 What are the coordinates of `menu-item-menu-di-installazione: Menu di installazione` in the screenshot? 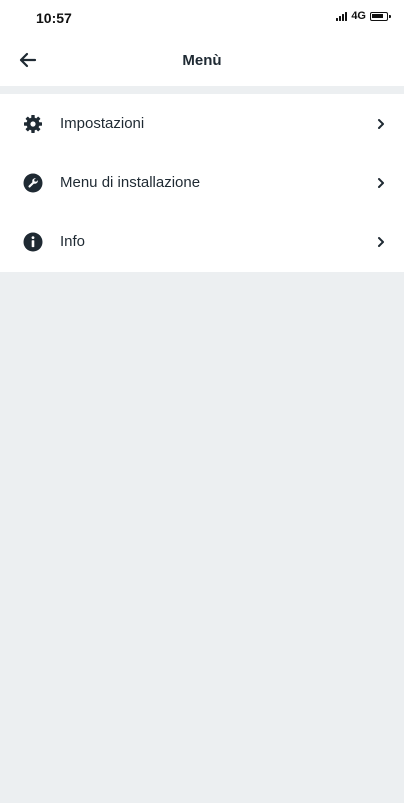 It's located at (202, 182).